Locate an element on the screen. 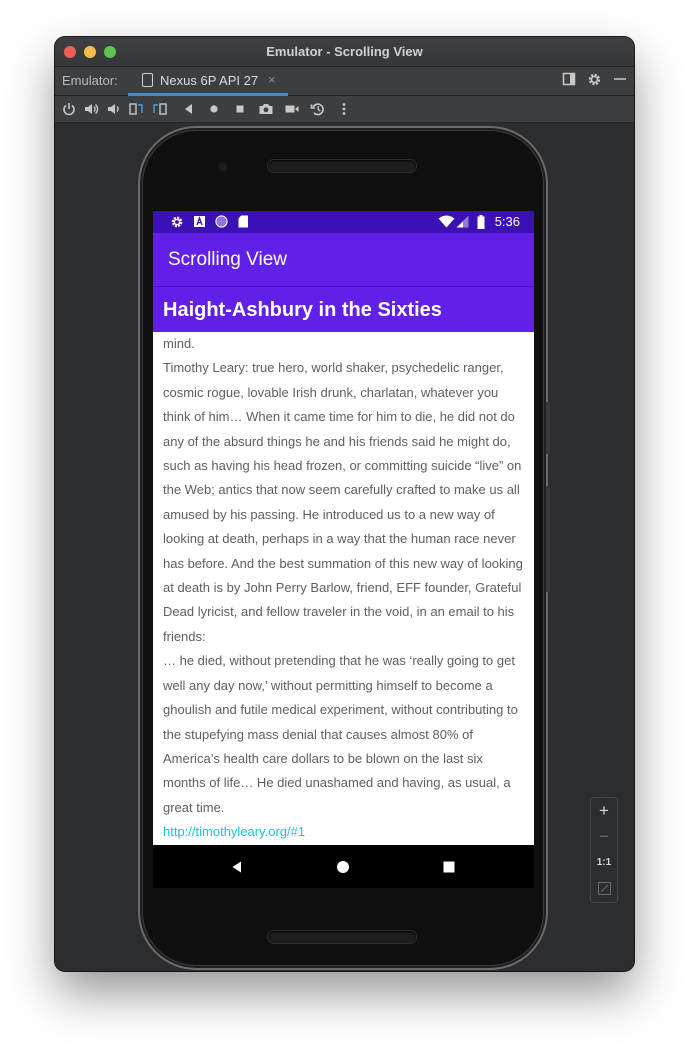  fit-screen-icon is located at coordinates (604, 889).